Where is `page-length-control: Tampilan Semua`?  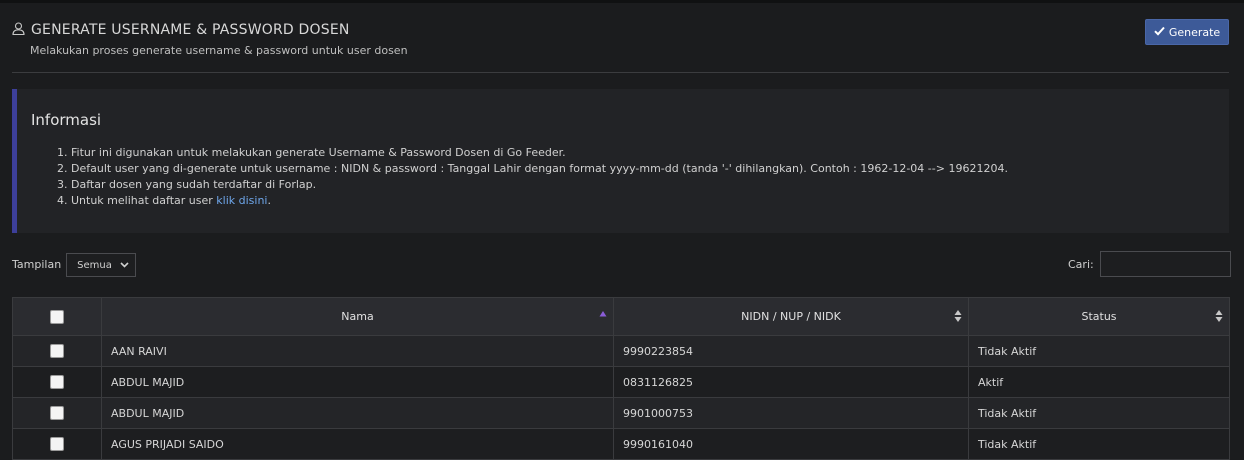
page-length-control: Tampilan Semua is located at coordinates (74, 264).